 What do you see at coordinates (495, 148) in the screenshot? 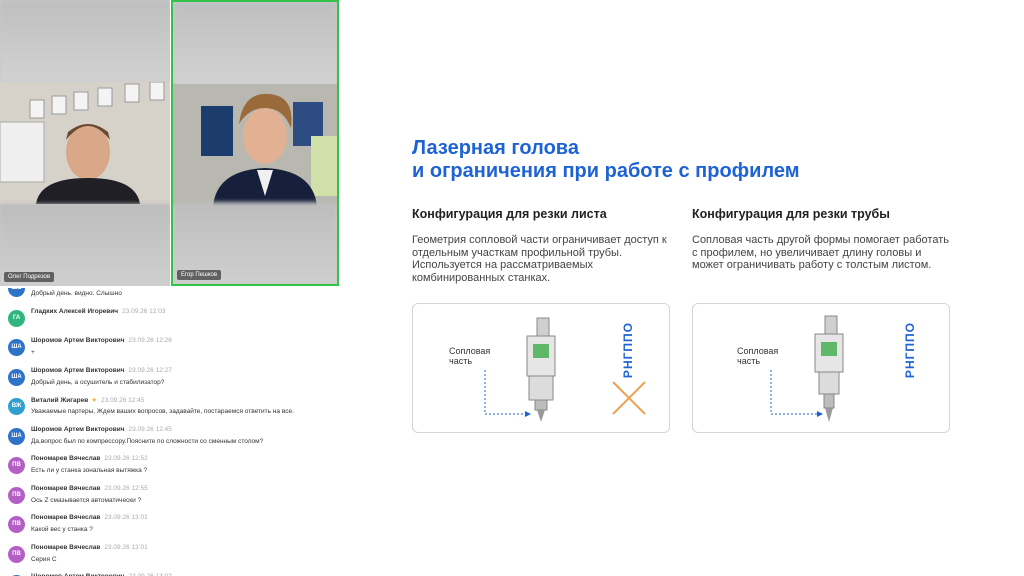
I see `slide-title-line-1: Лазерная голова` at bounding box center [495, 148].